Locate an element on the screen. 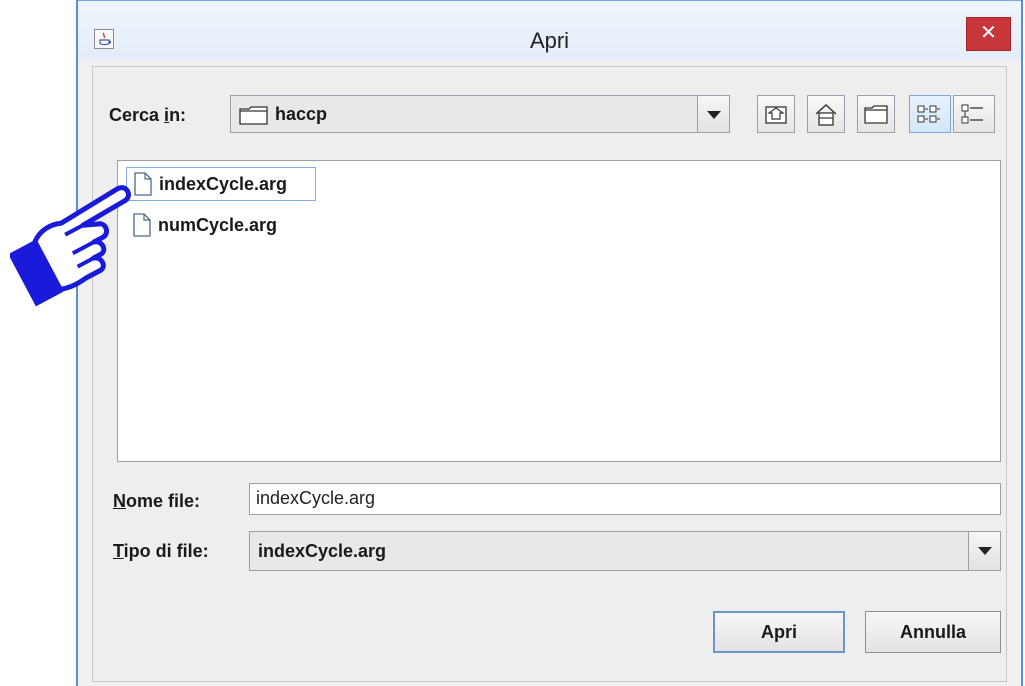 The height and width of the screenshot is (686, 1025). title-bar: Apri ✕ is located at coordinates (549, 30).